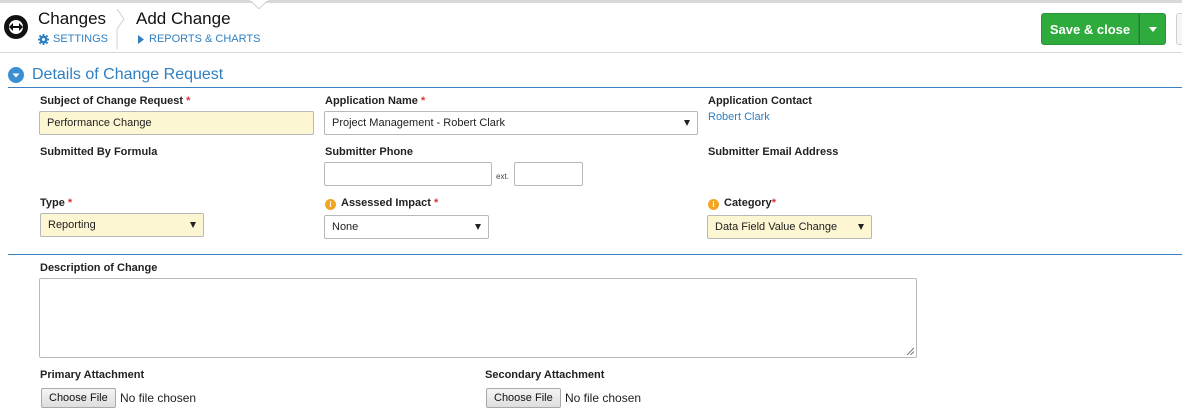 The height and width of the screenshot is (420, 1182). Describe the element at coordinates (511, 123) in the screenshot. I see `application-name-select: Project Management - Robert Clark` at that location.